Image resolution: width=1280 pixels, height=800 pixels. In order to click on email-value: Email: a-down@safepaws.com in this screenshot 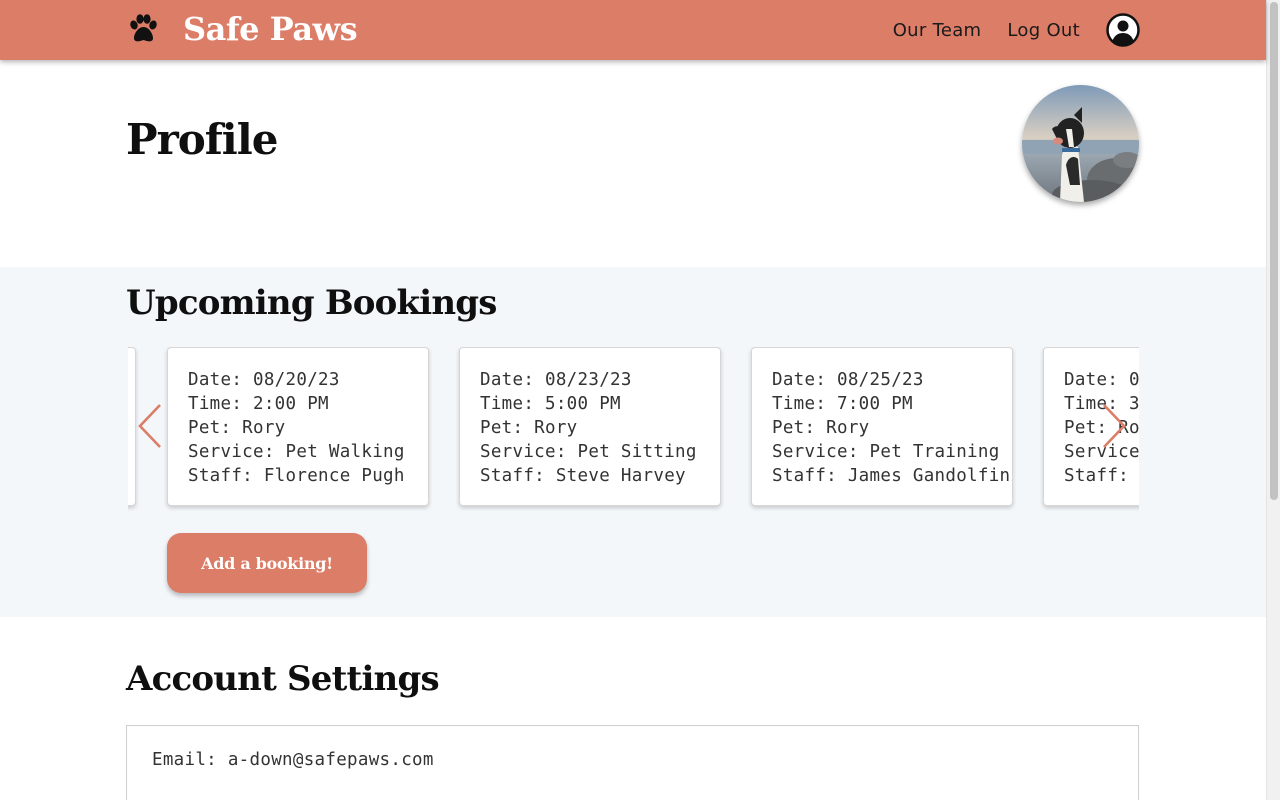, I will do `click(293, 760)`.